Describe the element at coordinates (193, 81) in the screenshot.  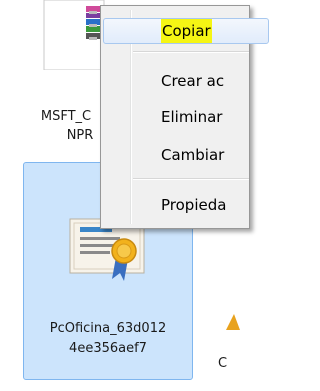
I see `menu-item-label: Crear ac` at that location.